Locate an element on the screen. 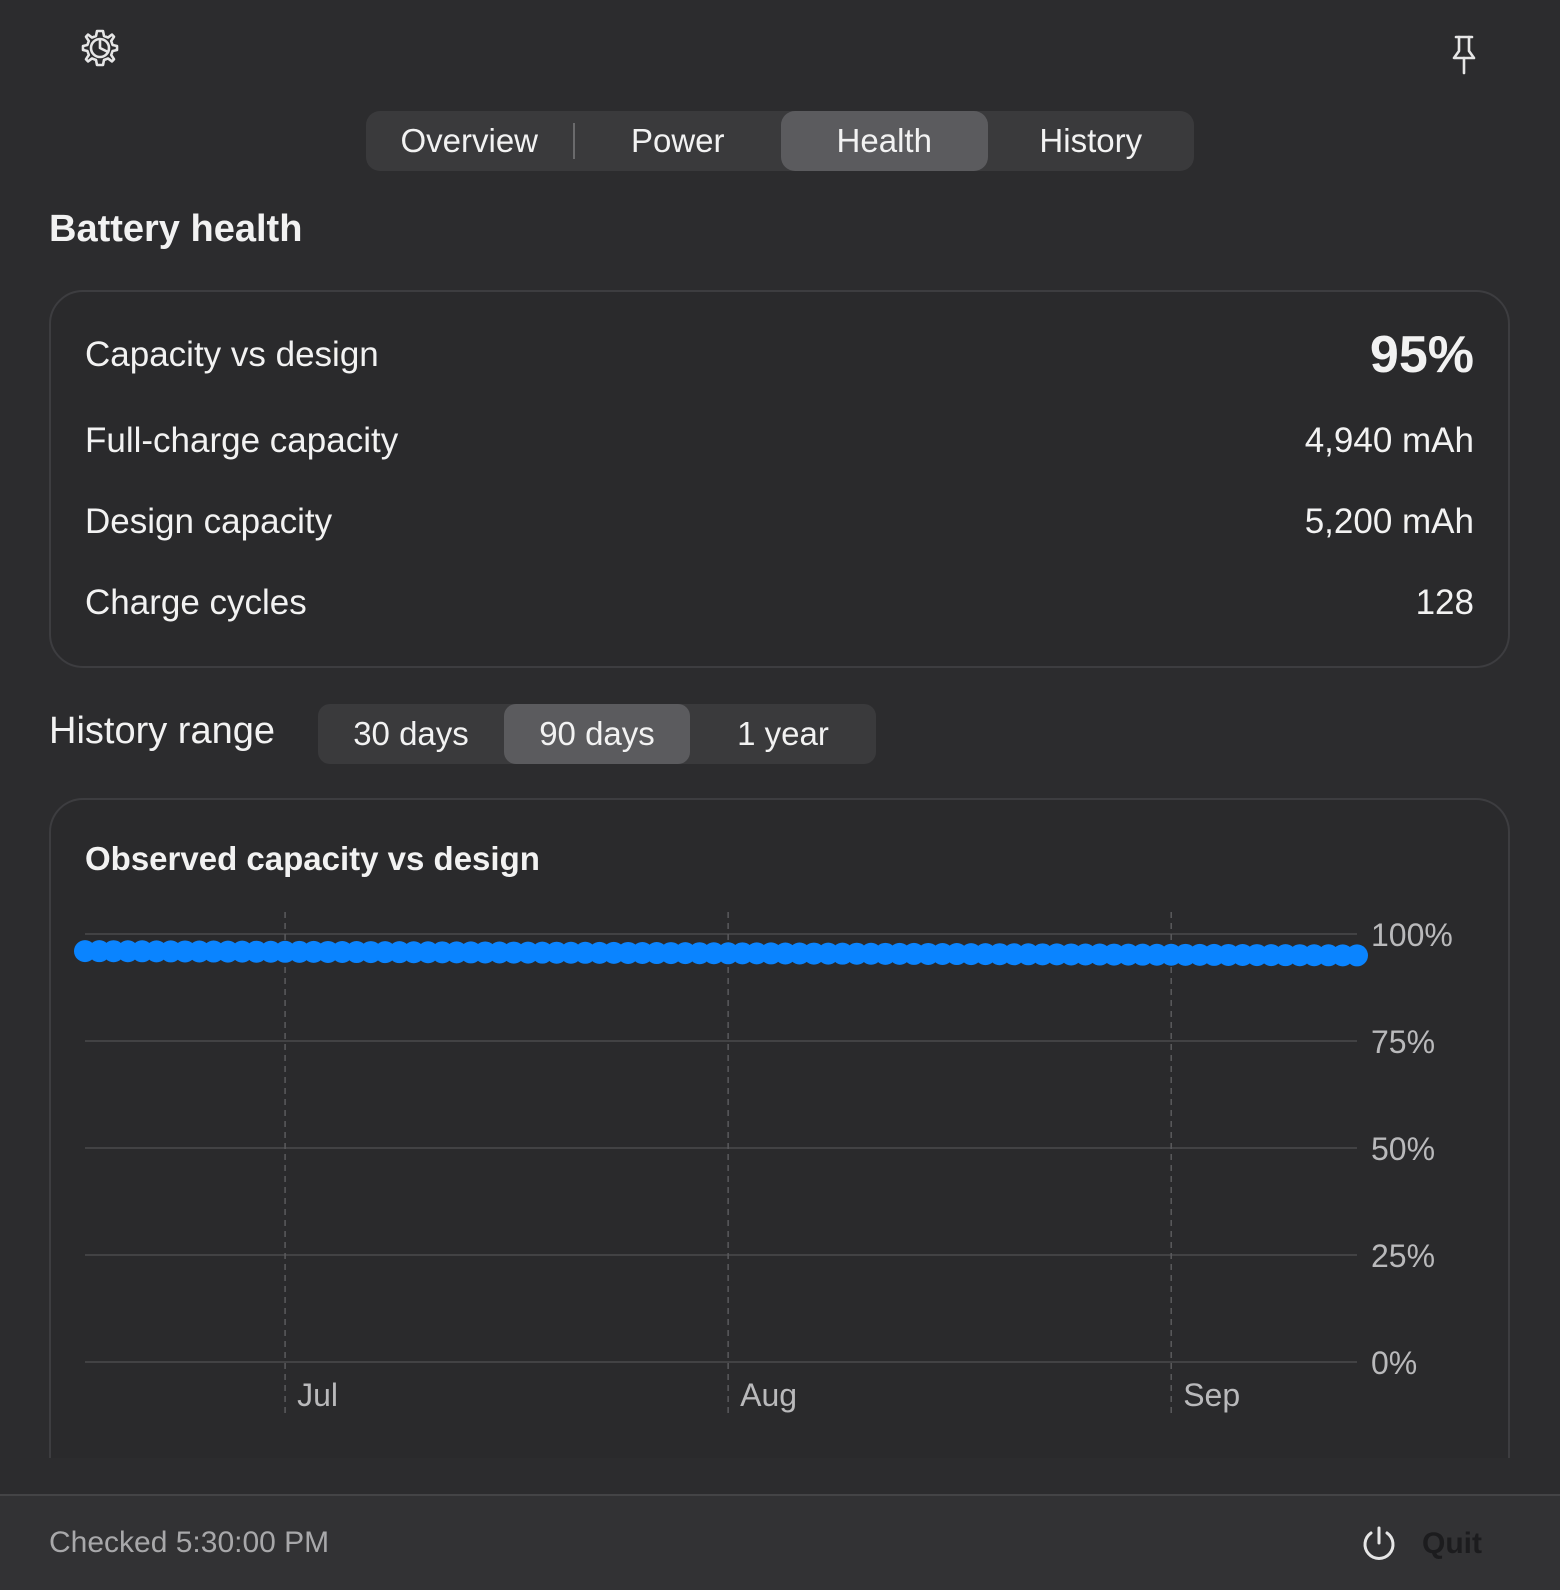 The image size is (1560, 1590). charge-cycles-label: Charge cycles is located at coordinates (196, 602).